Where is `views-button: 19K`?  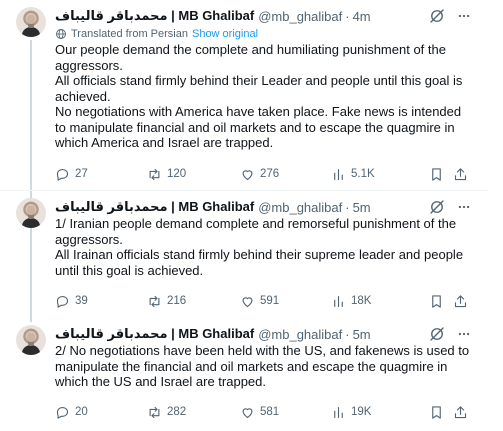 views-button: 19K is located at coordinates (351, 412).